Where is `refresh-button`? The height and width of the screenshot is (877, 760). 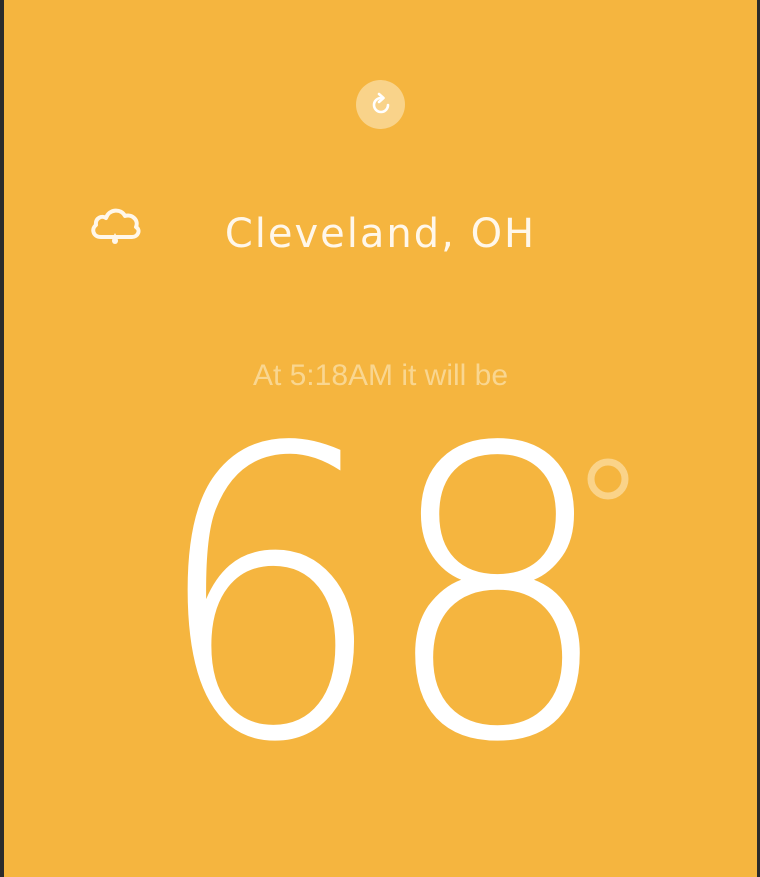 refresh-button is located at coordinates (380, 104).